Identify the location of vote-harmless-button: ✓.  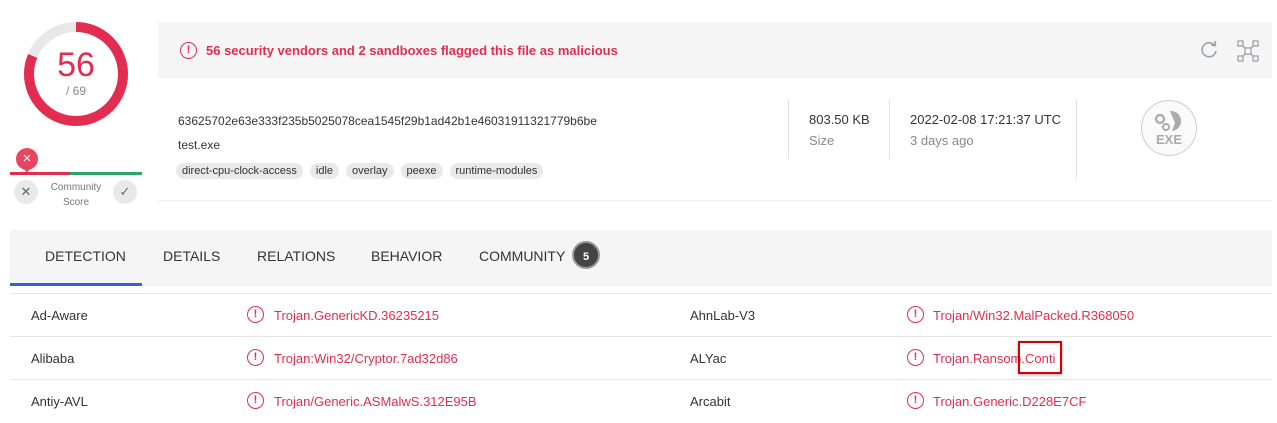
(125, 192).